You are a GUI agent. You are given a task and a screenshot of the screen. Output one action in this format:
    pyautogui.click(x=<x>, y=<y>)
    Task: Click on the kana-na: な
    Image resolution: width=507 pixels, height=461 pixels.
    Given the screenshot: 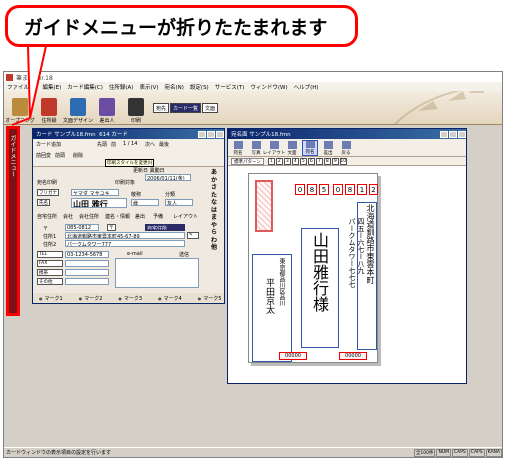 What is the action you would take?
    pyautogui.click(x=214, y=203)
    